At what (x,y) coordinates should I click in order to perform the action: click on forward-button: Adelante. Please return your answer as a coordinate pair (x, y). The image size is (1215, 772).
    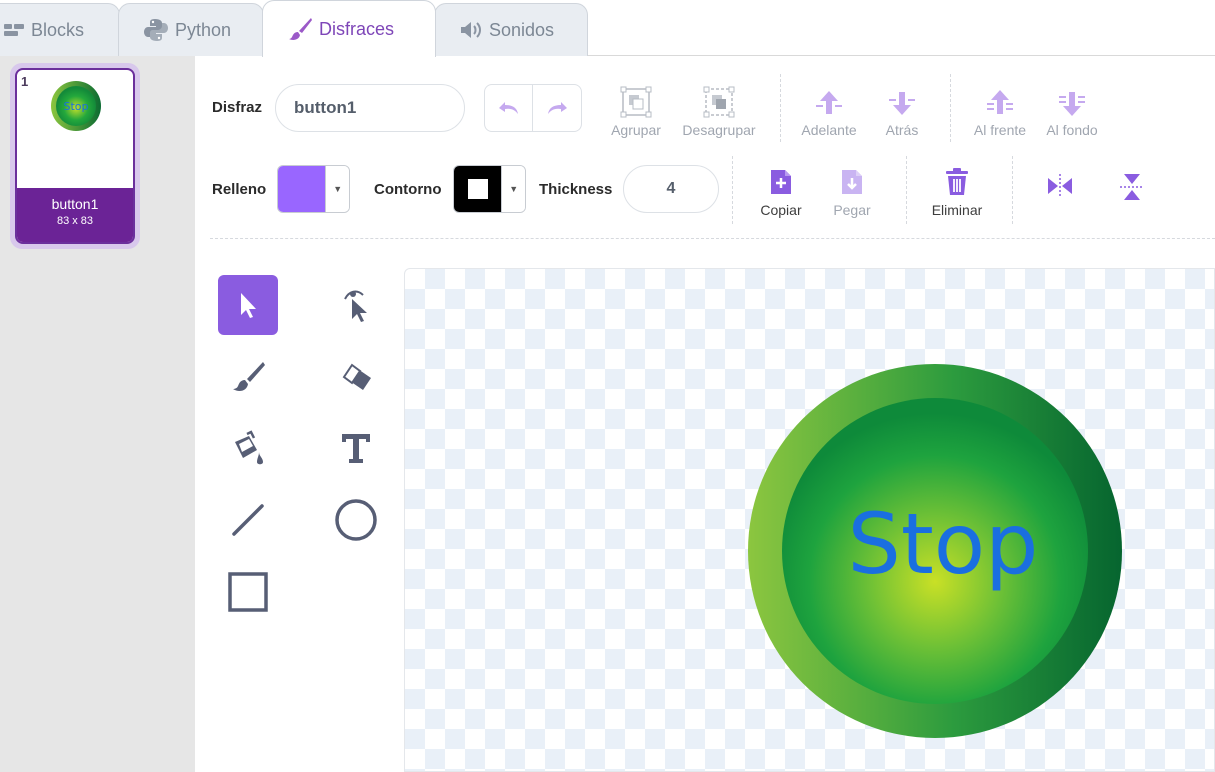
    Looking at the image, I should click on (829, 109).